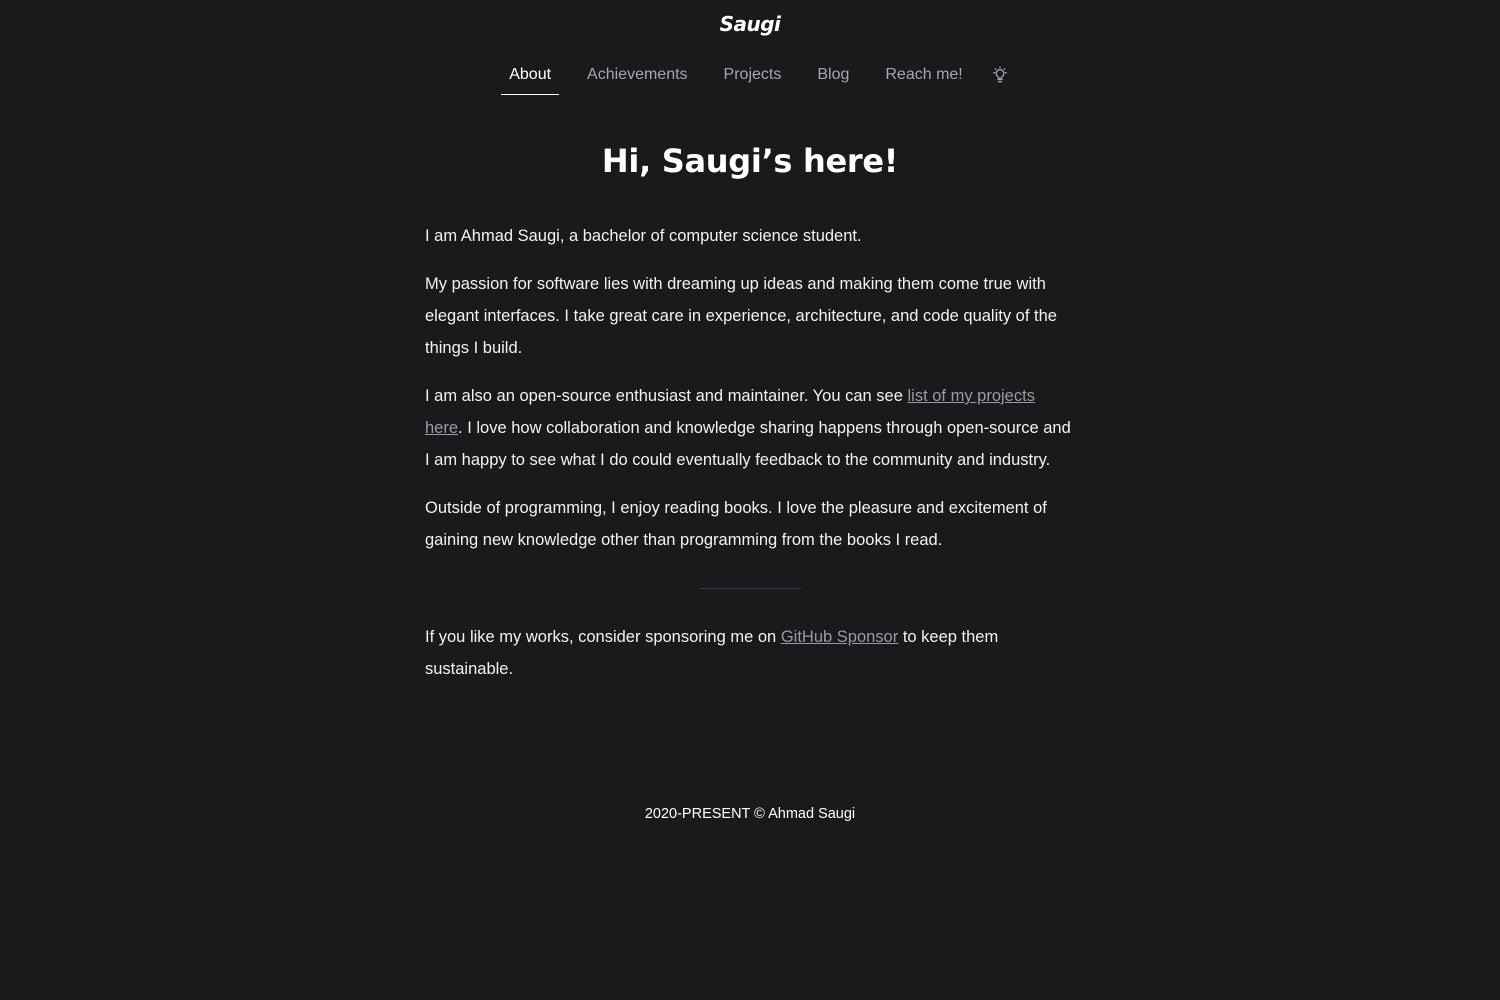  I want to click on nav-item-reach-me: Reach me!, so click(923, 78).